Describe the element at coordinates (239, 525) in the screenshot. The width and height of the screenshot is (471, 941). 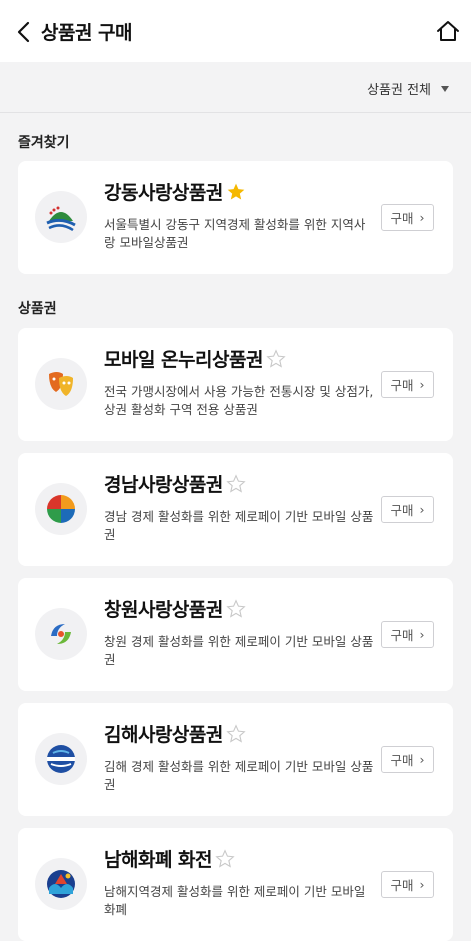
I see `voucher-description: 경남 경제 활성화를 위한 제로페이 기반 모바일 상품권` at that location.